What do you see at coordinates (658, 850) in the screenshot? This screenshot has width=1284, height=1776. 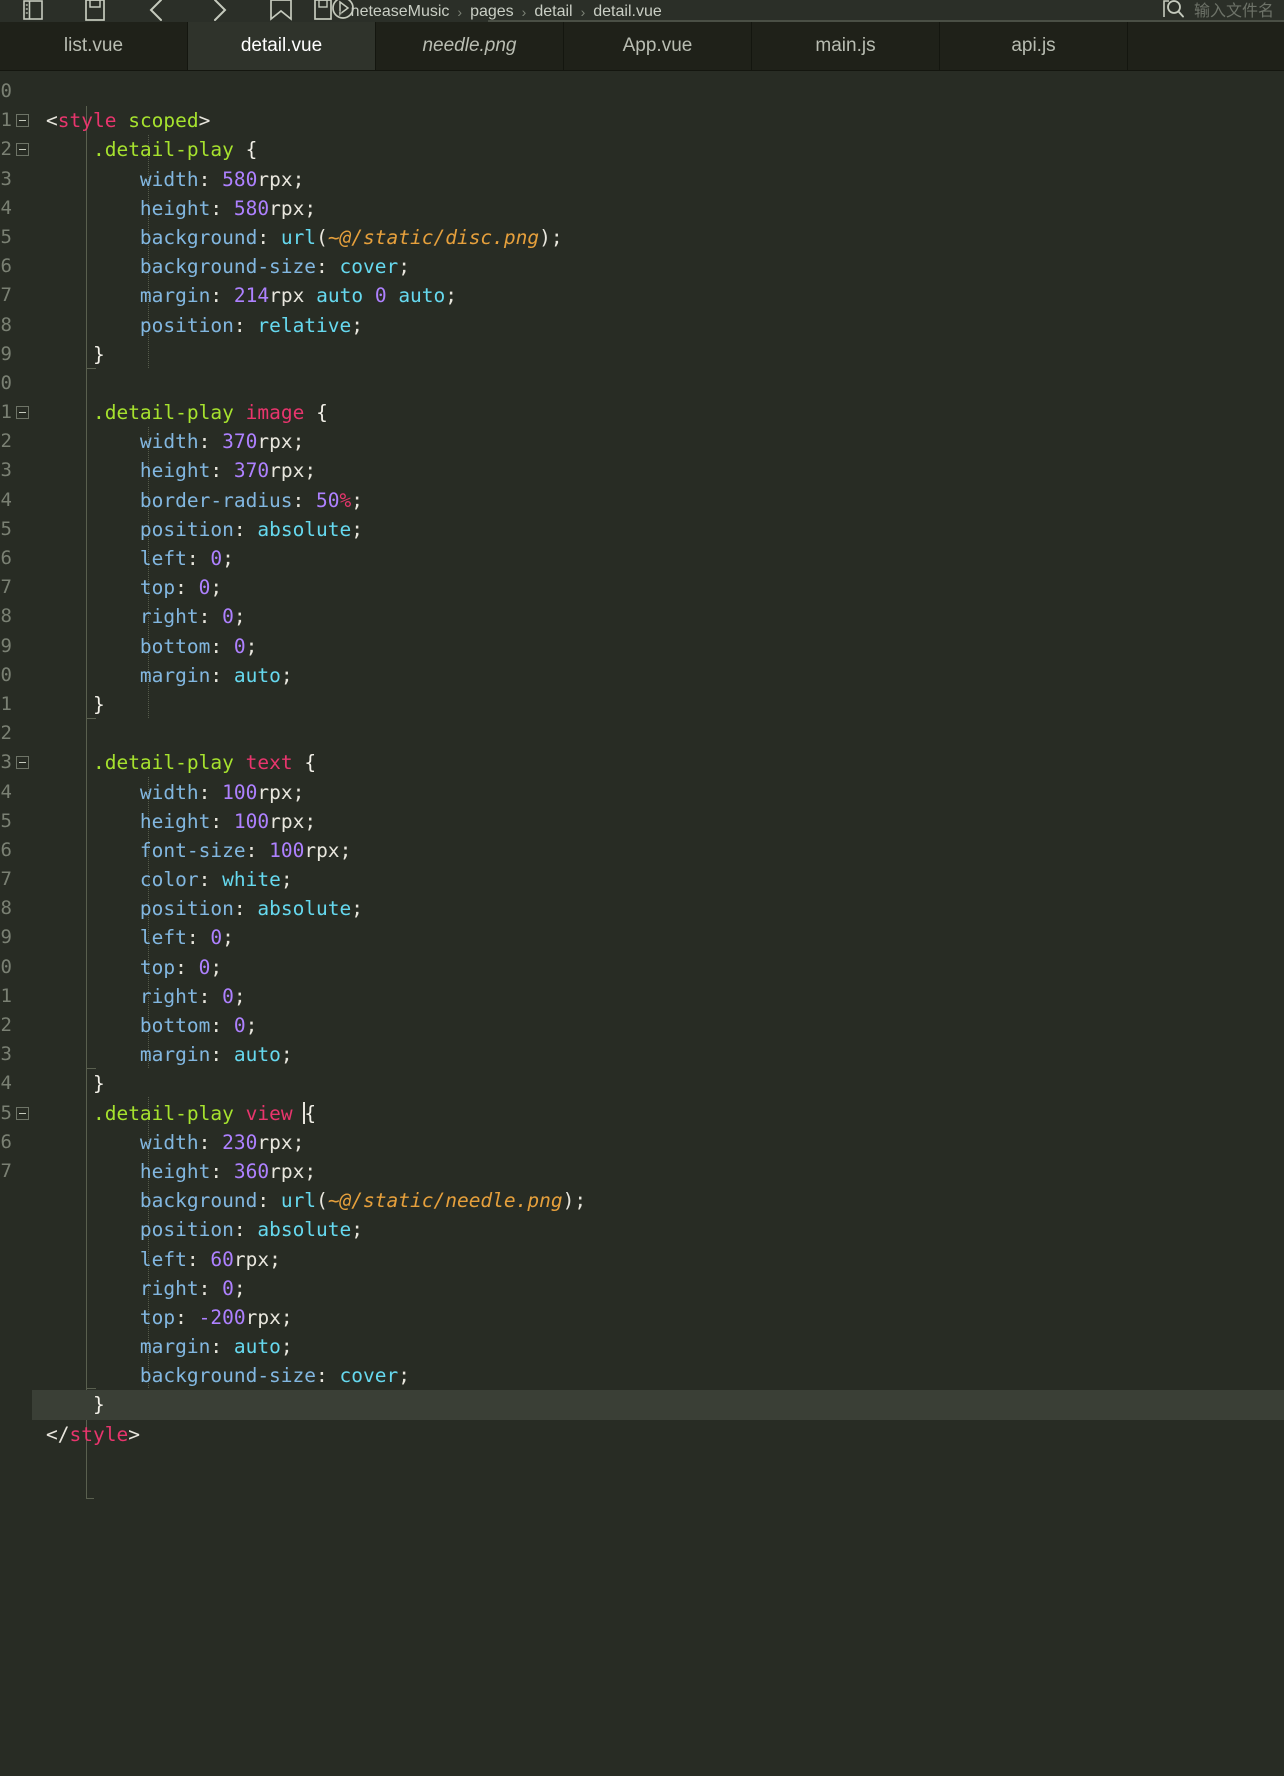 I see `code-line: font-size: 100rpx;` at bounding box center [658, 850].